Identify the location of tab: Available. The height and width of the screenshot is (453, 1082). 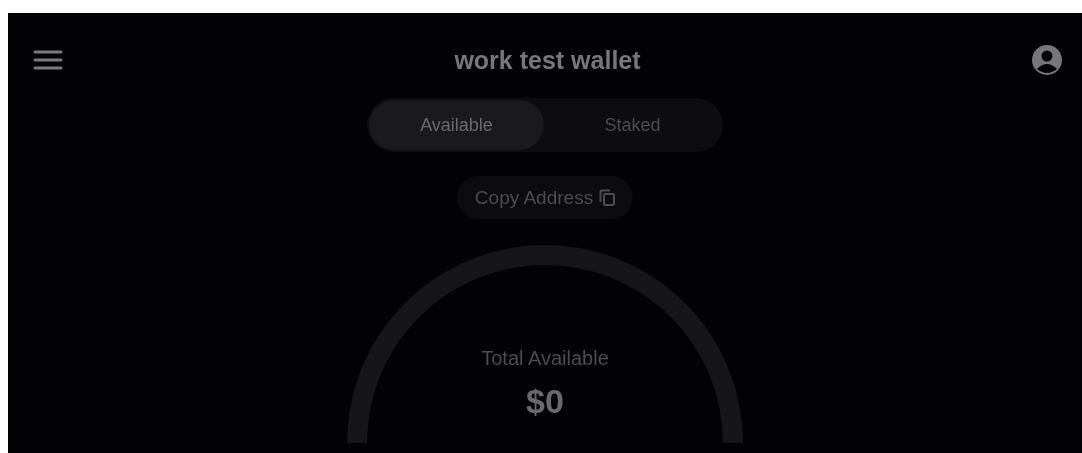
(456, 125).